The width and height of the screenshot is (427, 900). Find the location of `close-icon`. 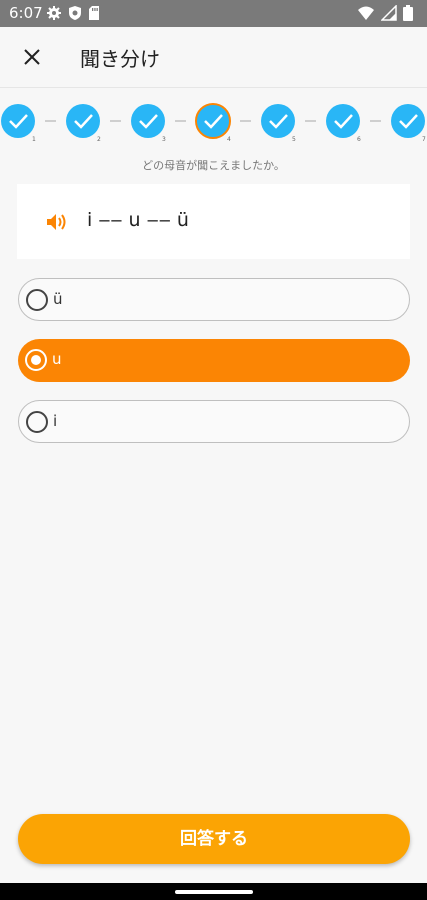

close-icon is located at coordinates (32, 57).